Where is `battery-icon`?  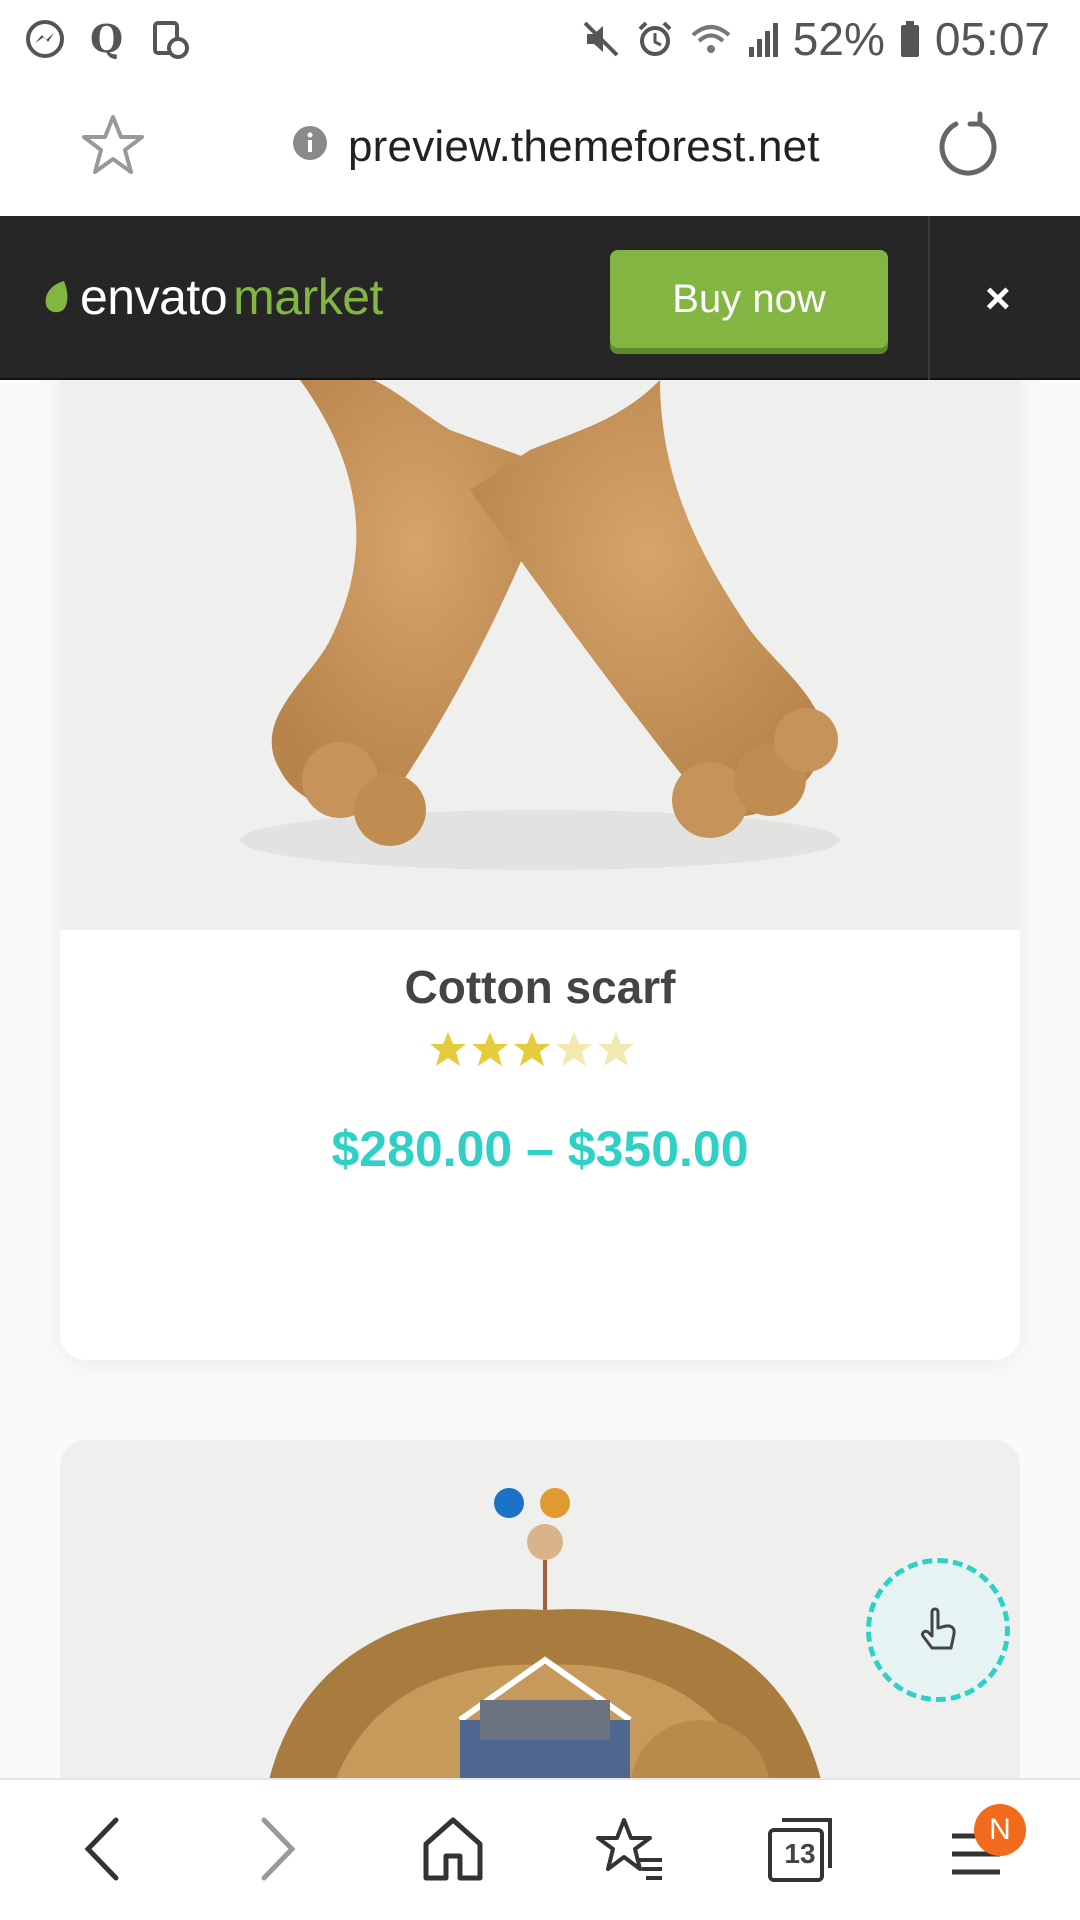 battery-icon is located at coordinates (910, 39).